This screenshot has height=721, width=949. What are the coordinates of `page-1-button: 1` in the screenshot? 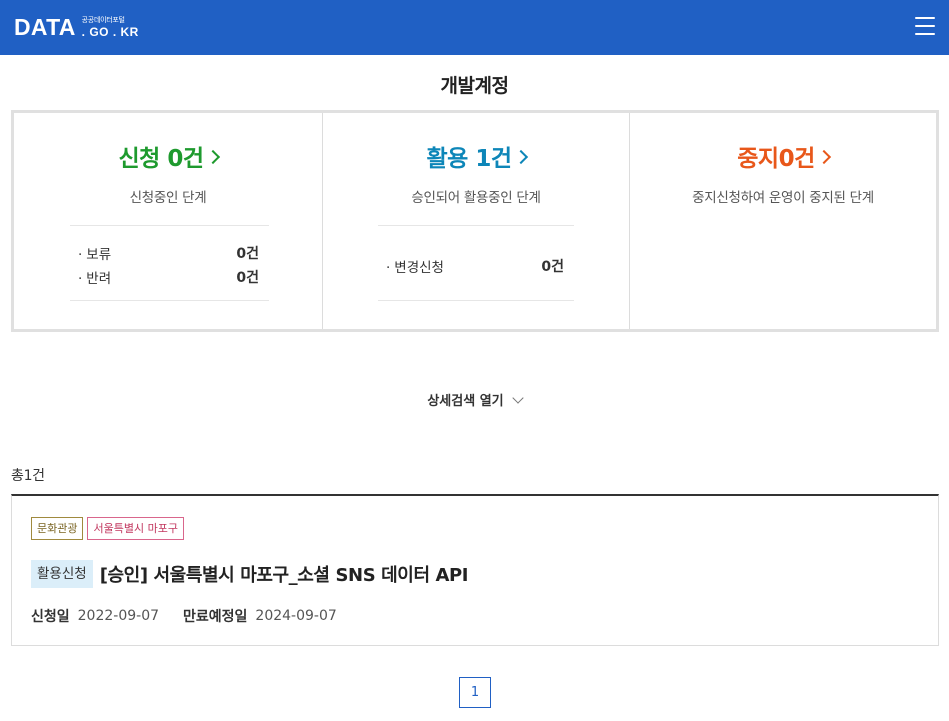 It's located at (475, 692).